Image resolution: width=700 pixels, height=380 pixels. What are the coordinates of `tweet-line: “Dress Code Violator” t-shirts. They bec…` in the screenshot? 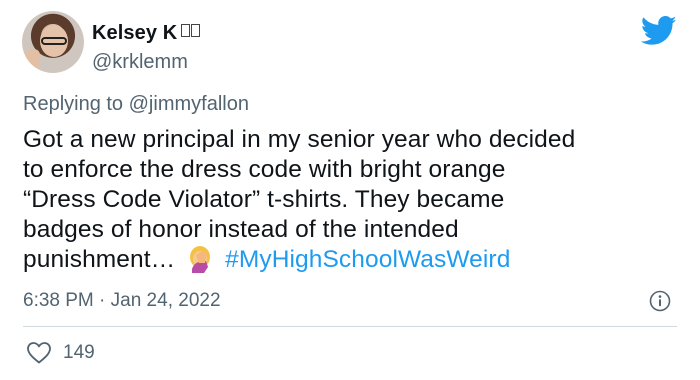 It's located at (264, 199).